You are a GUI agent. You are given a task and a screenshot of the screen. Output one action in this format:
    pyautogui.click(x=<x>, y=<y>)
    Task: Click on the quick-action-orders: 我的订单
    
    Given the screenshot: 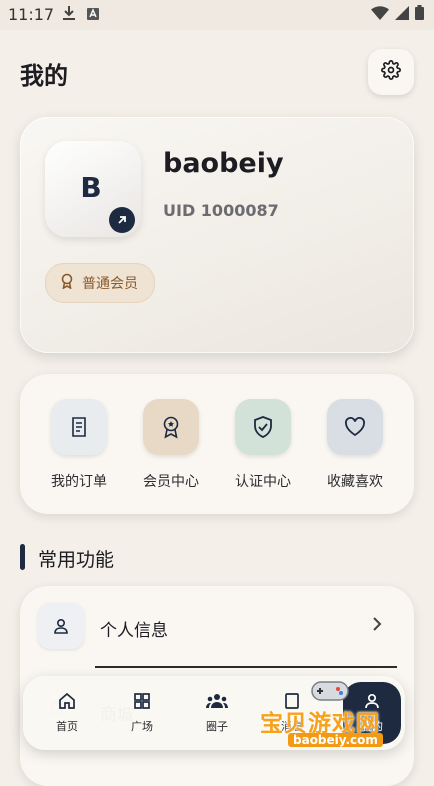 What is the action you would take?
    pyautogui.click(x=79, y=445)
    